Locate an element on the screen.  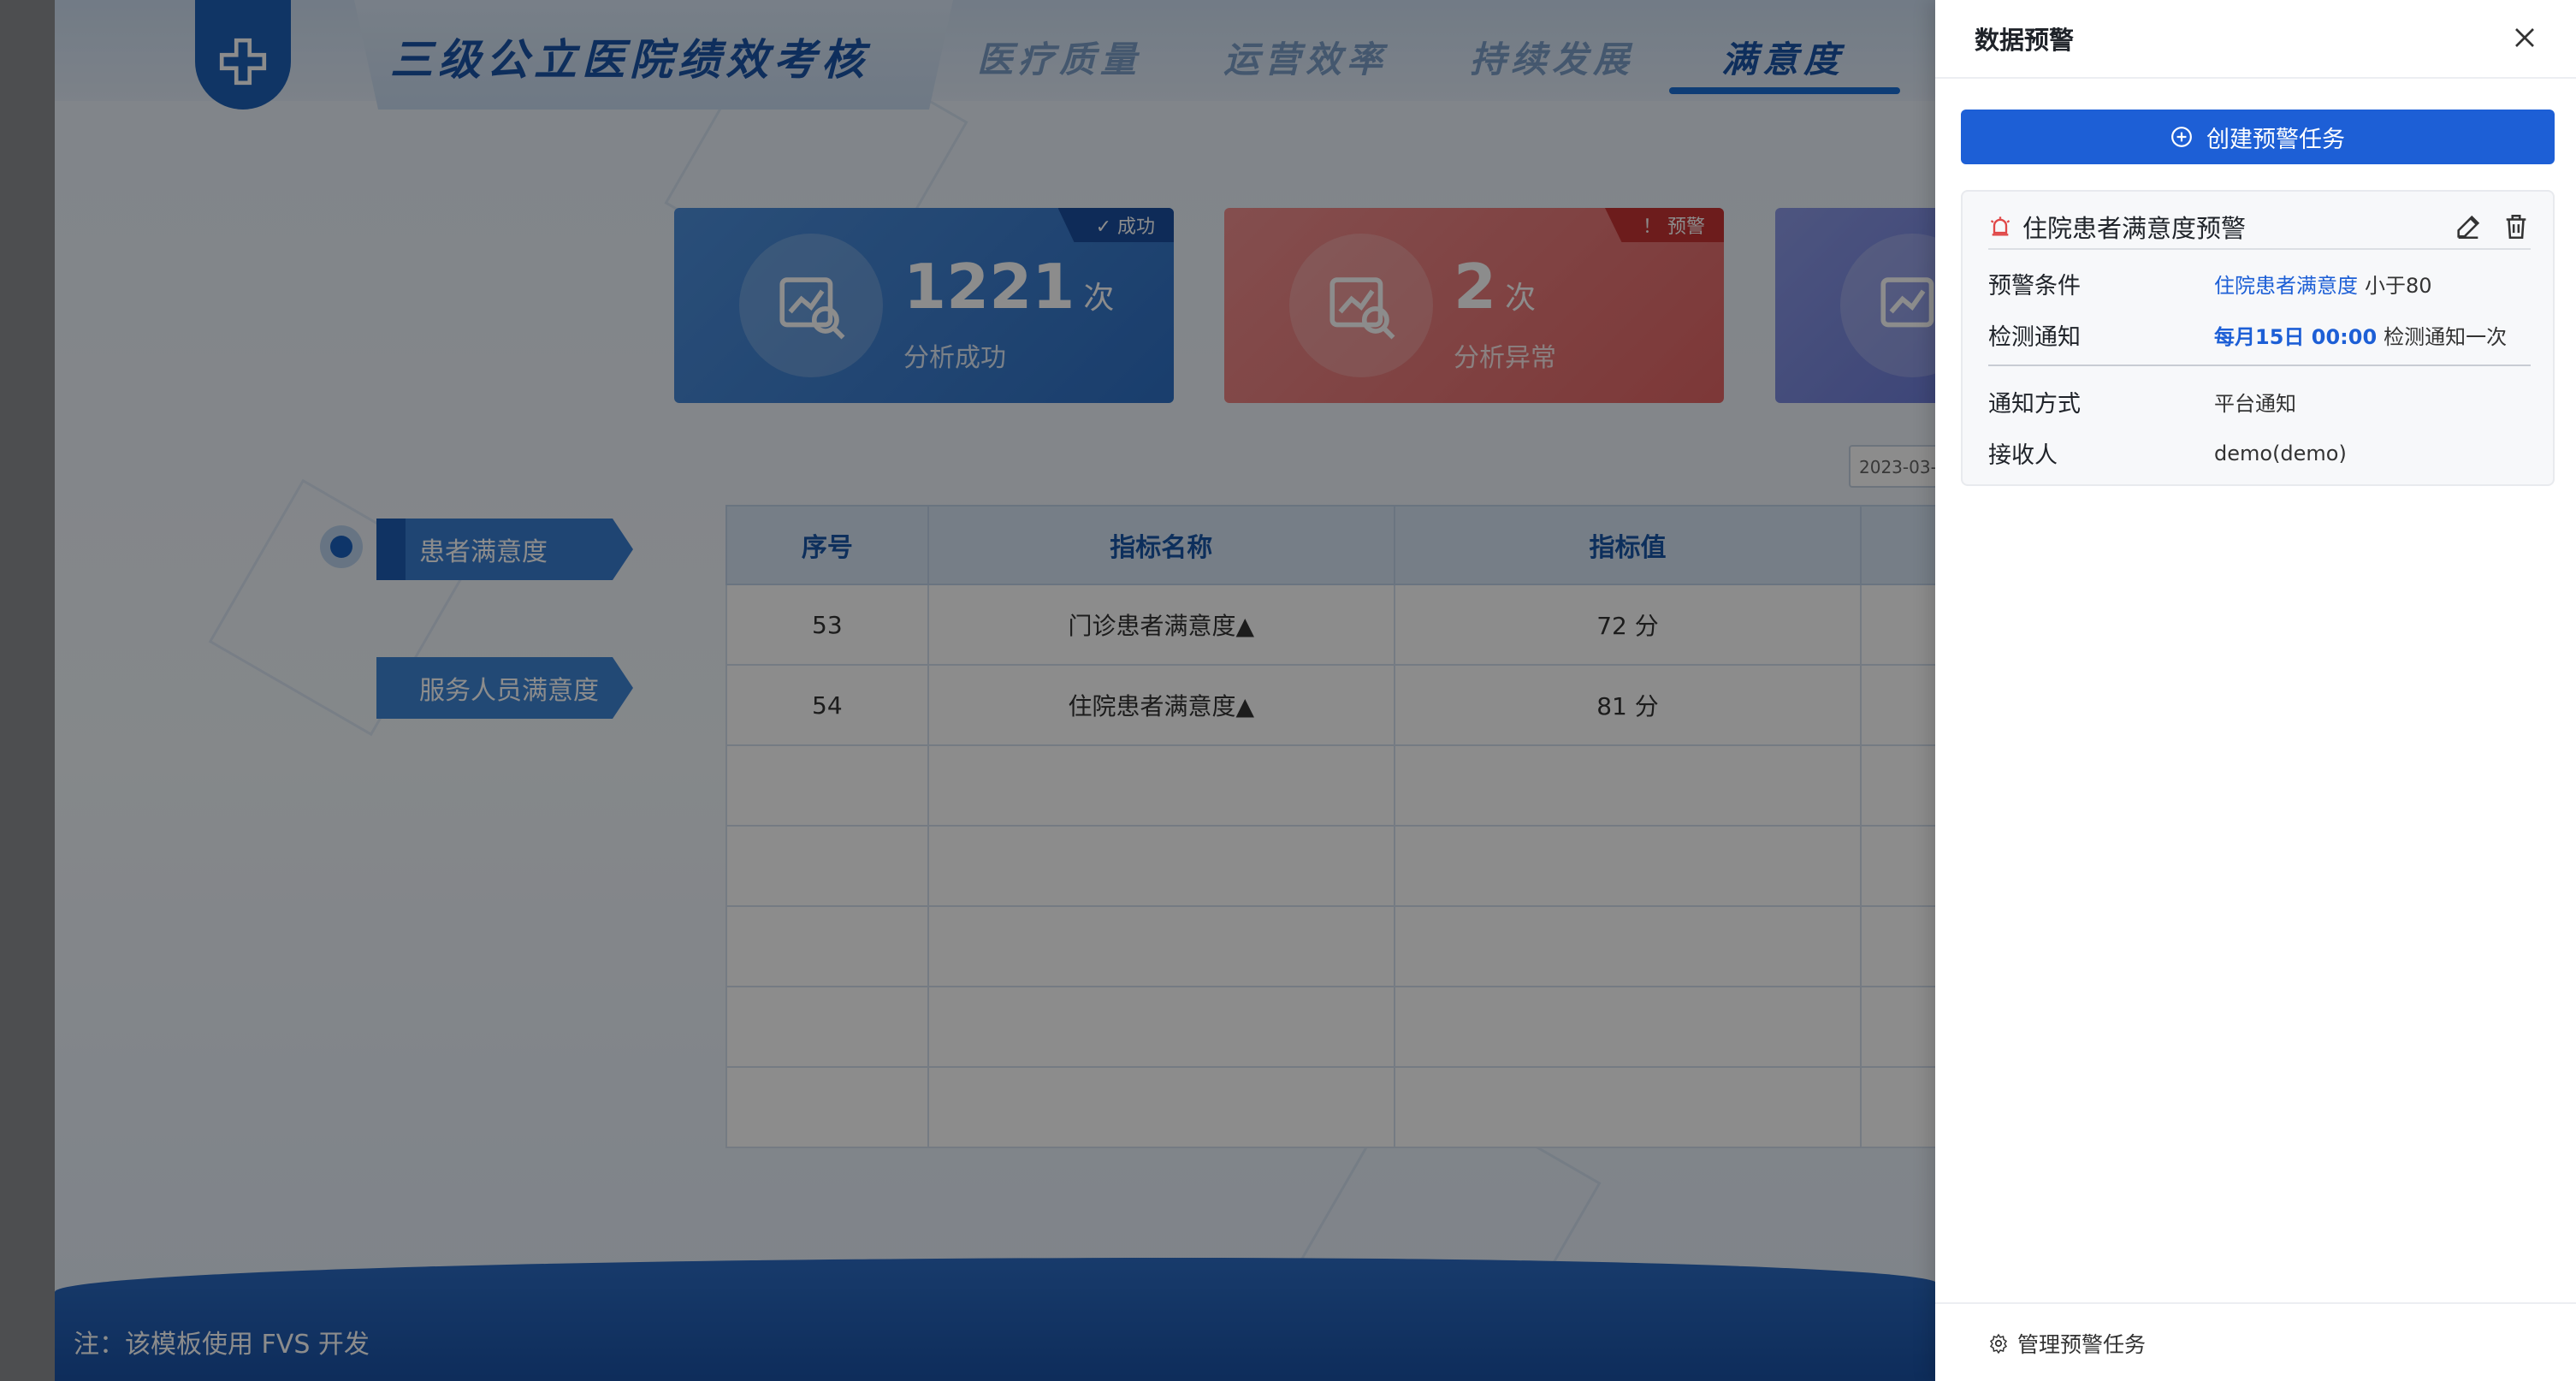
close-button is located at coordinates (2525, 38).